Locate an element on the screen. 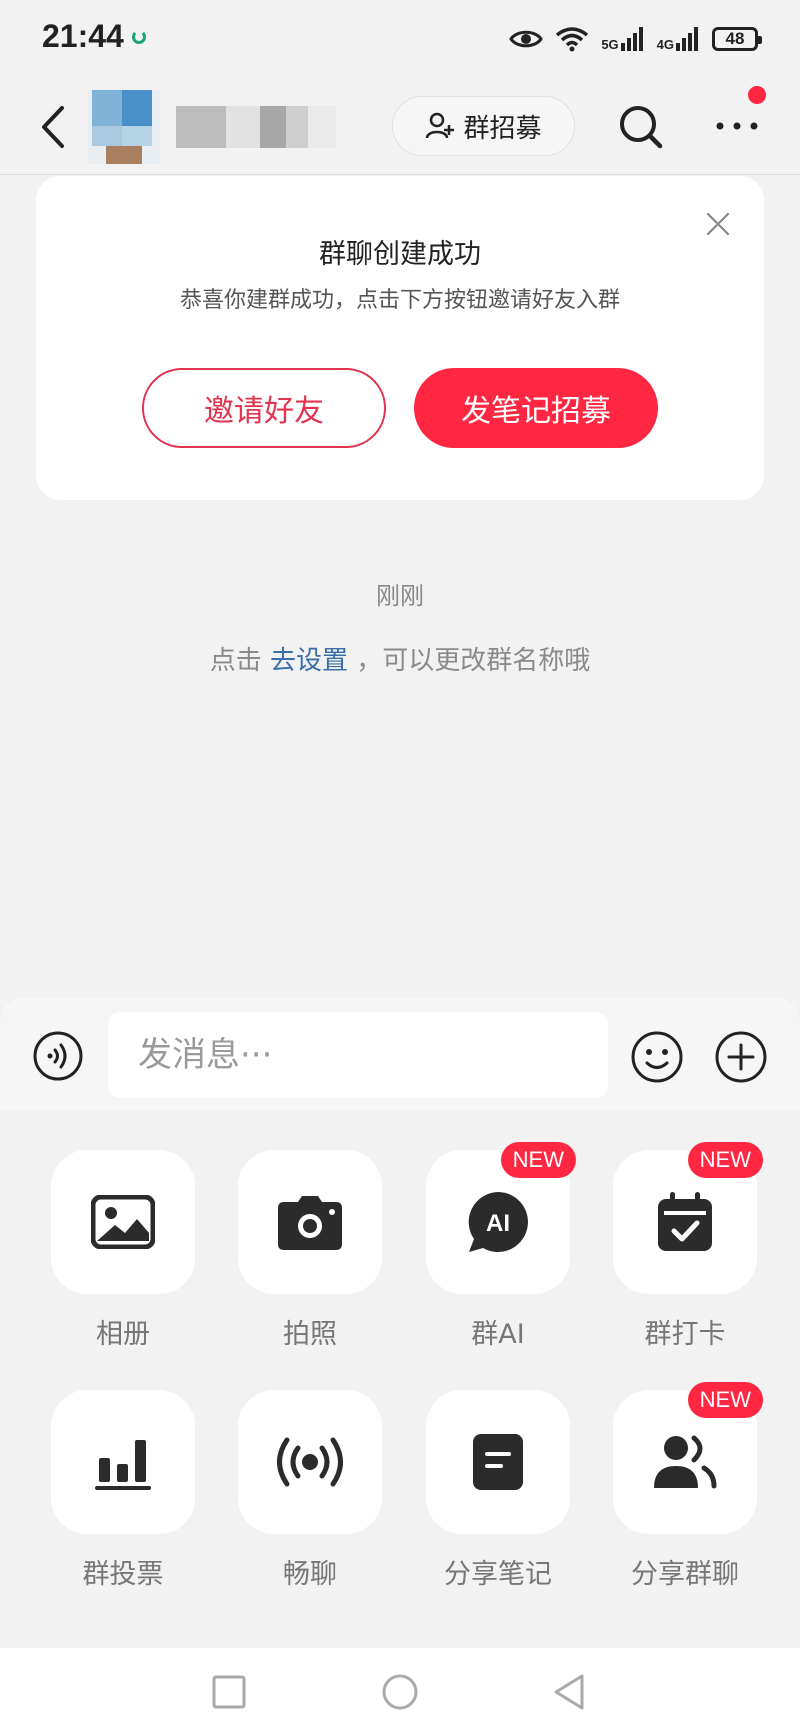  signal-4g: 4G is located at coordinates (678, 39).